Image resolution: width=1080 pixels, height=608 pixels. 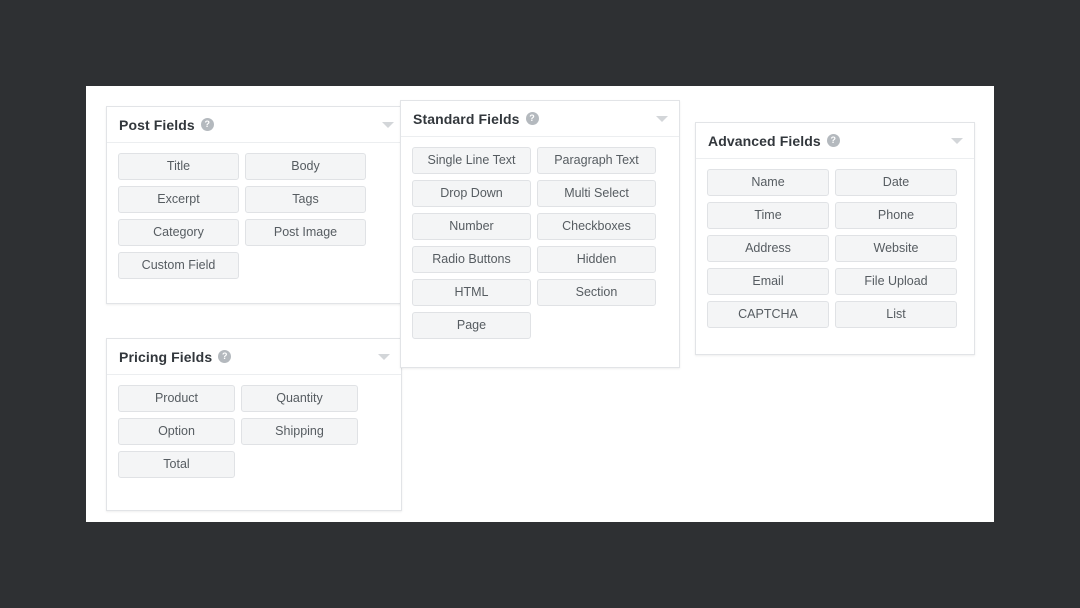 What do you see at coordinates (596, 160) in the screenshot?
I see `field-button-paragraph-text: Paragraph Text` at bounding box center [596, 160].